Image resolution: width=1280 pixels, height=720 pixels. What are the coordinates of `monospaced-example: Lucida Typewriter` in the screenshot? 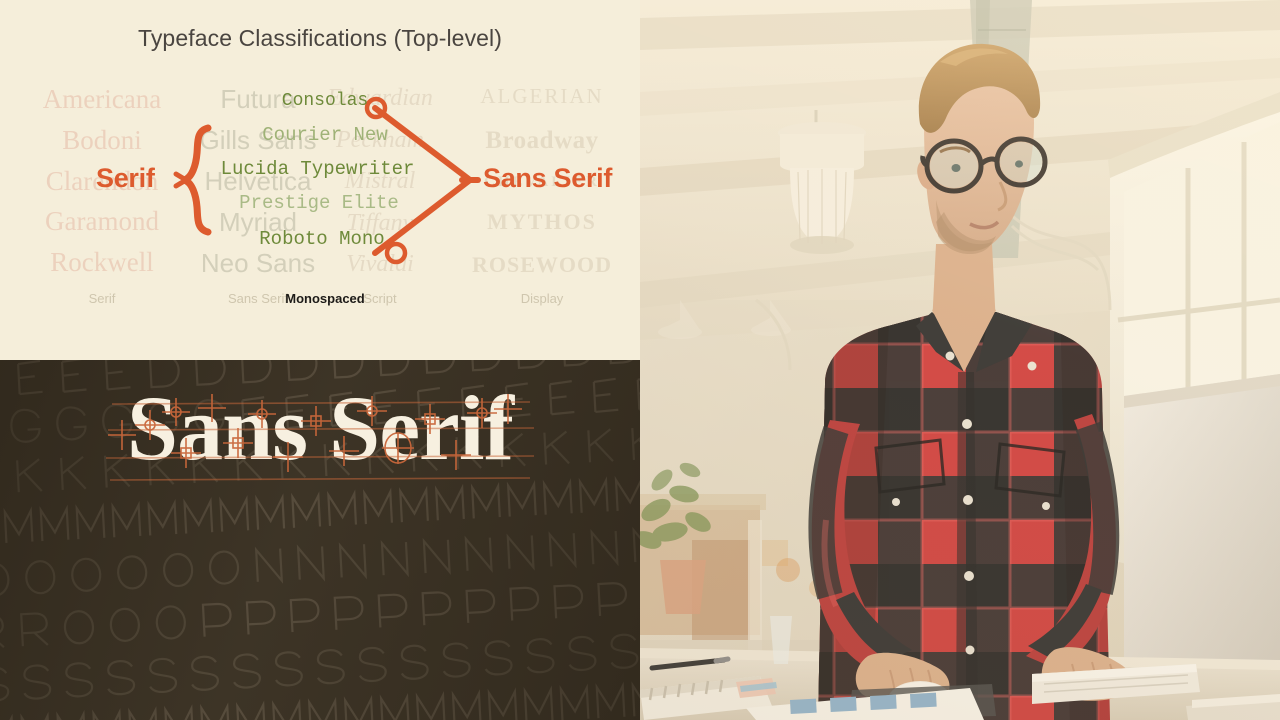 It's located at (317, 169).